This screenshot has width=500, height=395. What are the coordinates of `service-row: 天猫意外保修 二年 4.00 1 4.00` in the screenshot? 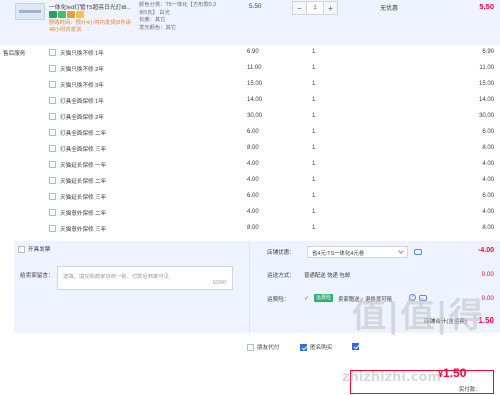 It's located at (250, 214).